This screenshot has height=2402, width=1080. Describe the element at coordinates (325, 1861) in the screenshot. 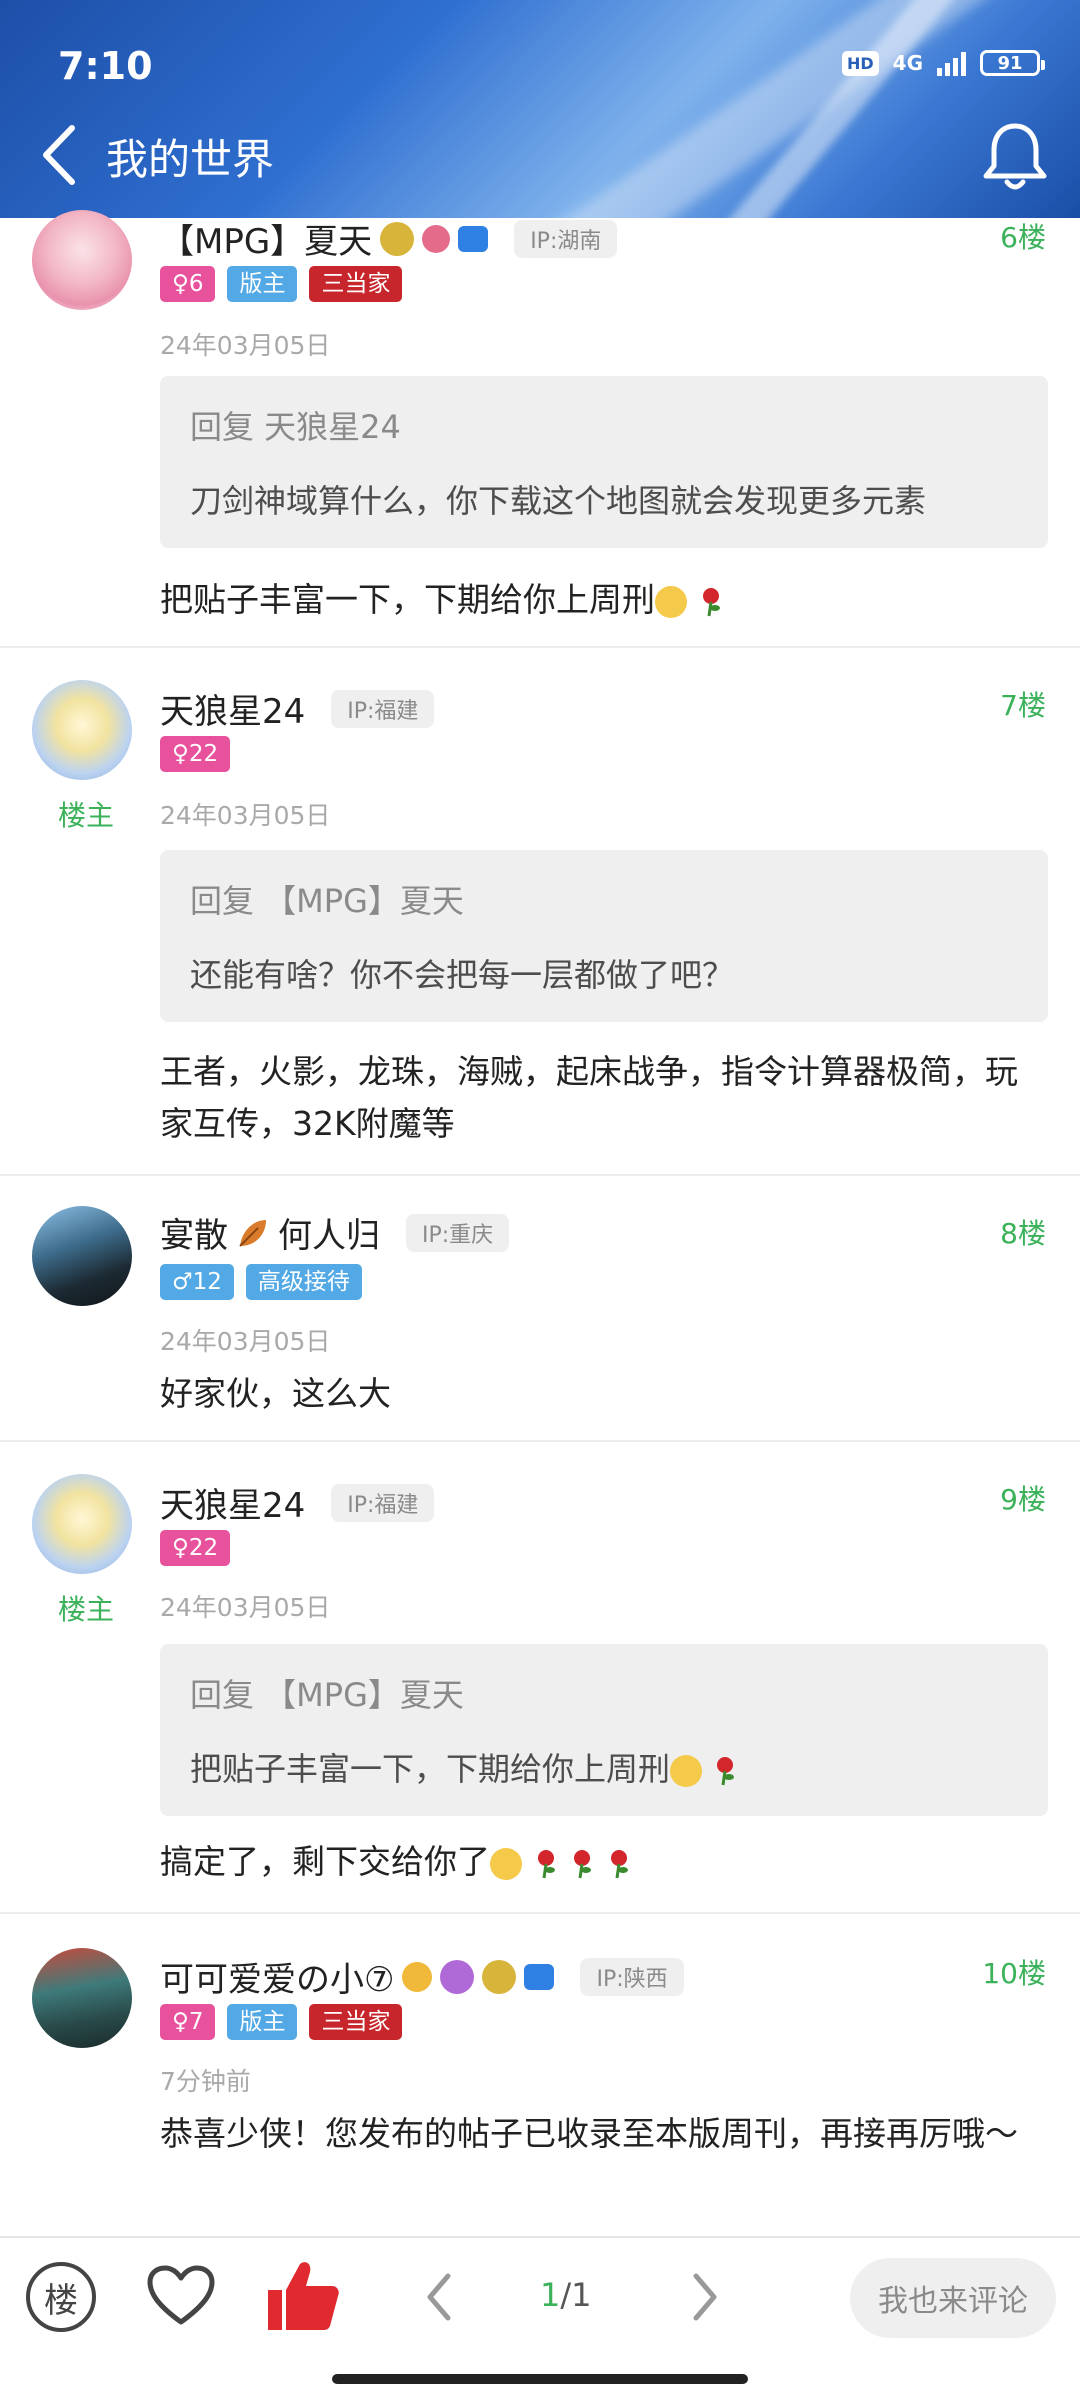

I see `post-body-text: 搞定了，剩下交给你了` at that location.